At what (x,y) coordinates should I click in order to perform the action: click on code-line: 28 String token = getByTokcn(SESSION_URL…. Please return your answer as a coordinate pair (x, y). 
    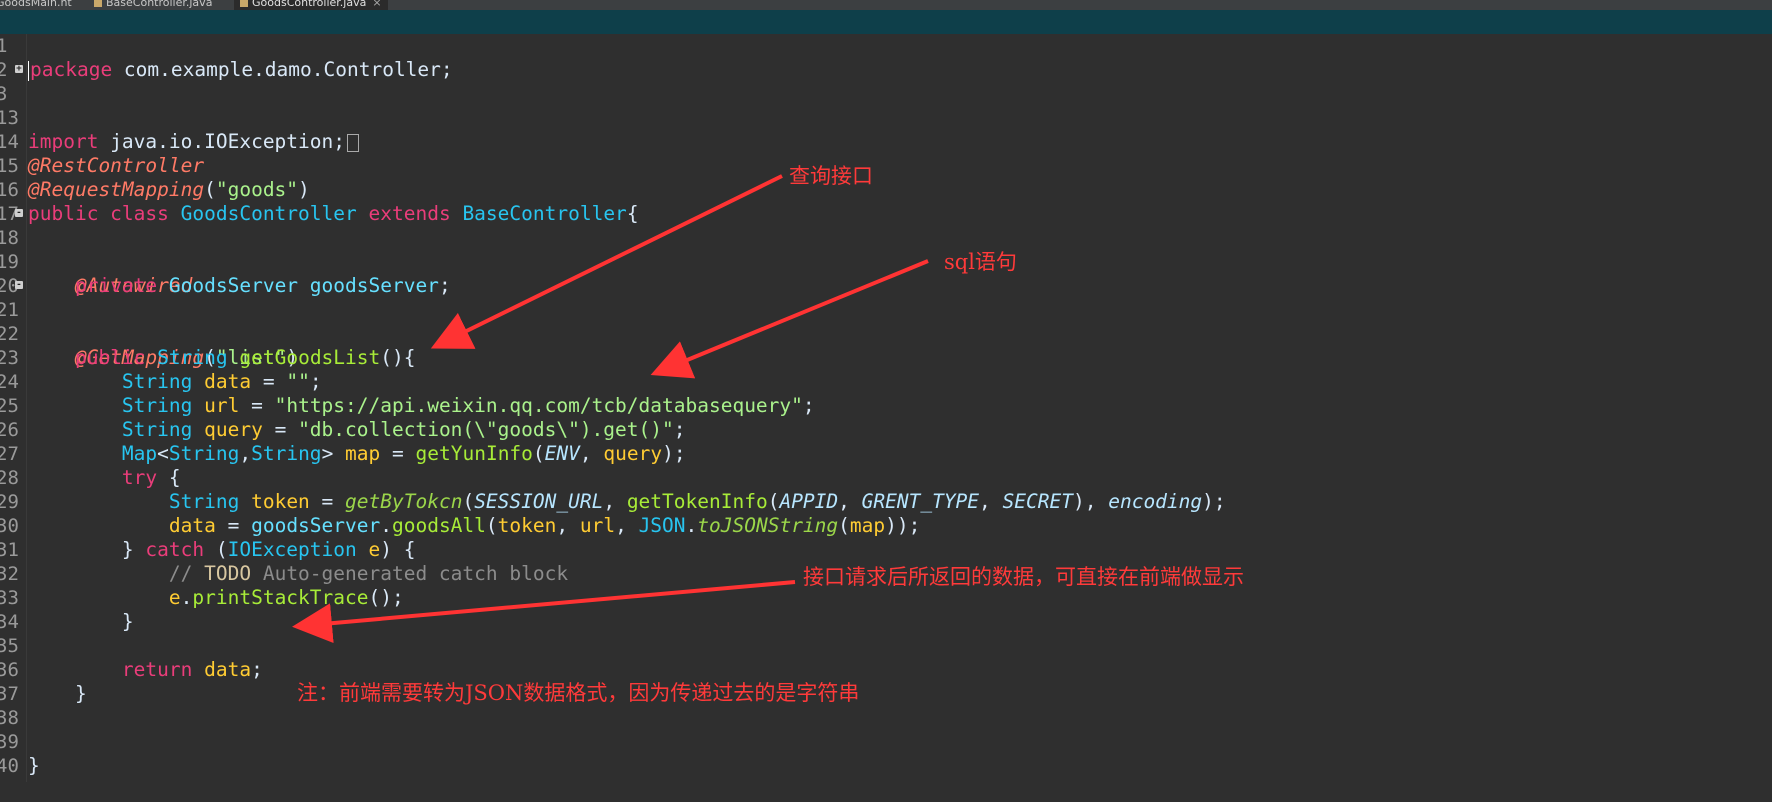
    Looking at the image, I should click on (886, 477).